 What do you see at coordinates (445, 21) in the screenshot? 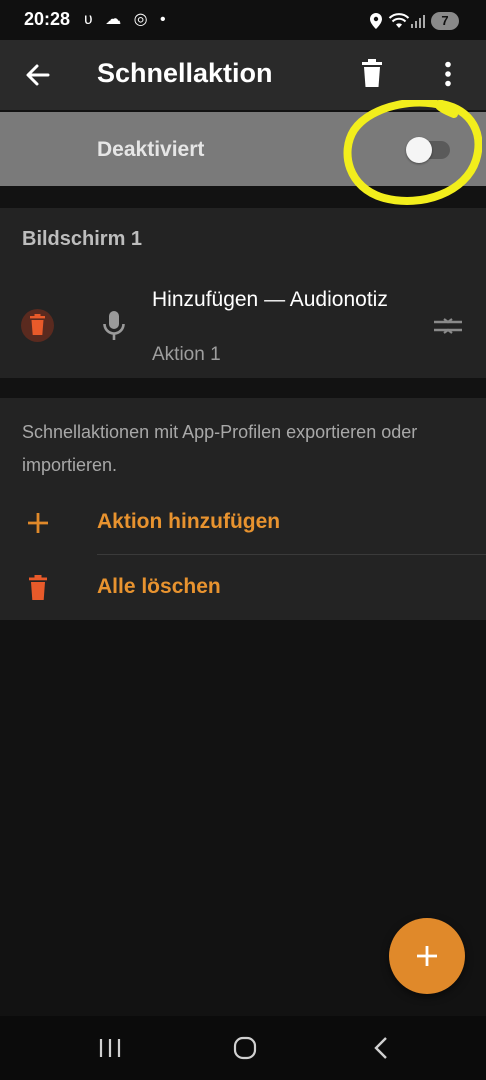
I see `battery-indicator: 7` at bounding box center [445, 21].